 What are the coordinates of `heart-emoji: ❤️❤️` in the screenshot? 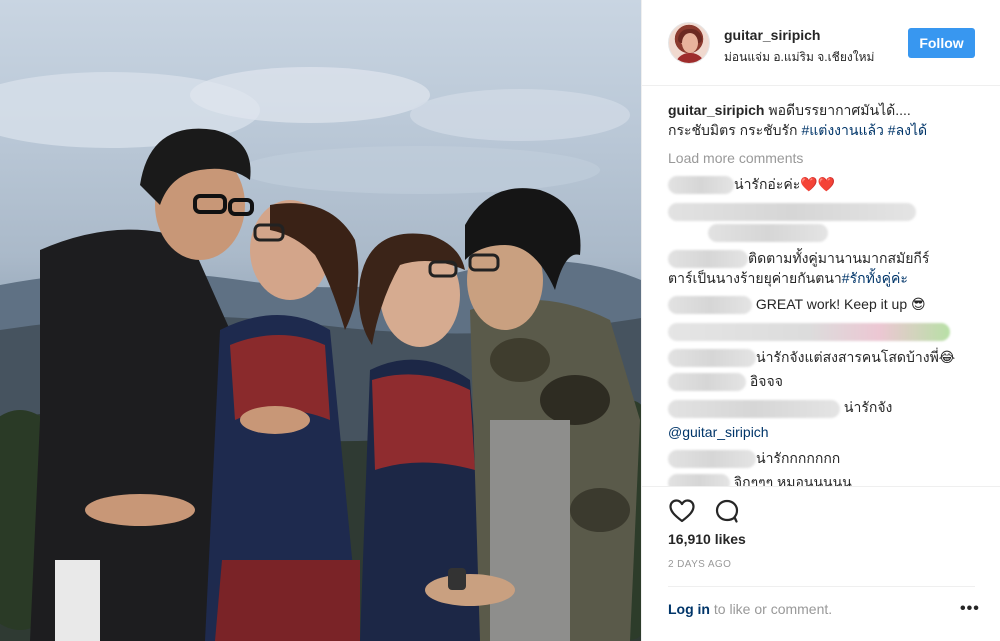 It's located at (818, 184).